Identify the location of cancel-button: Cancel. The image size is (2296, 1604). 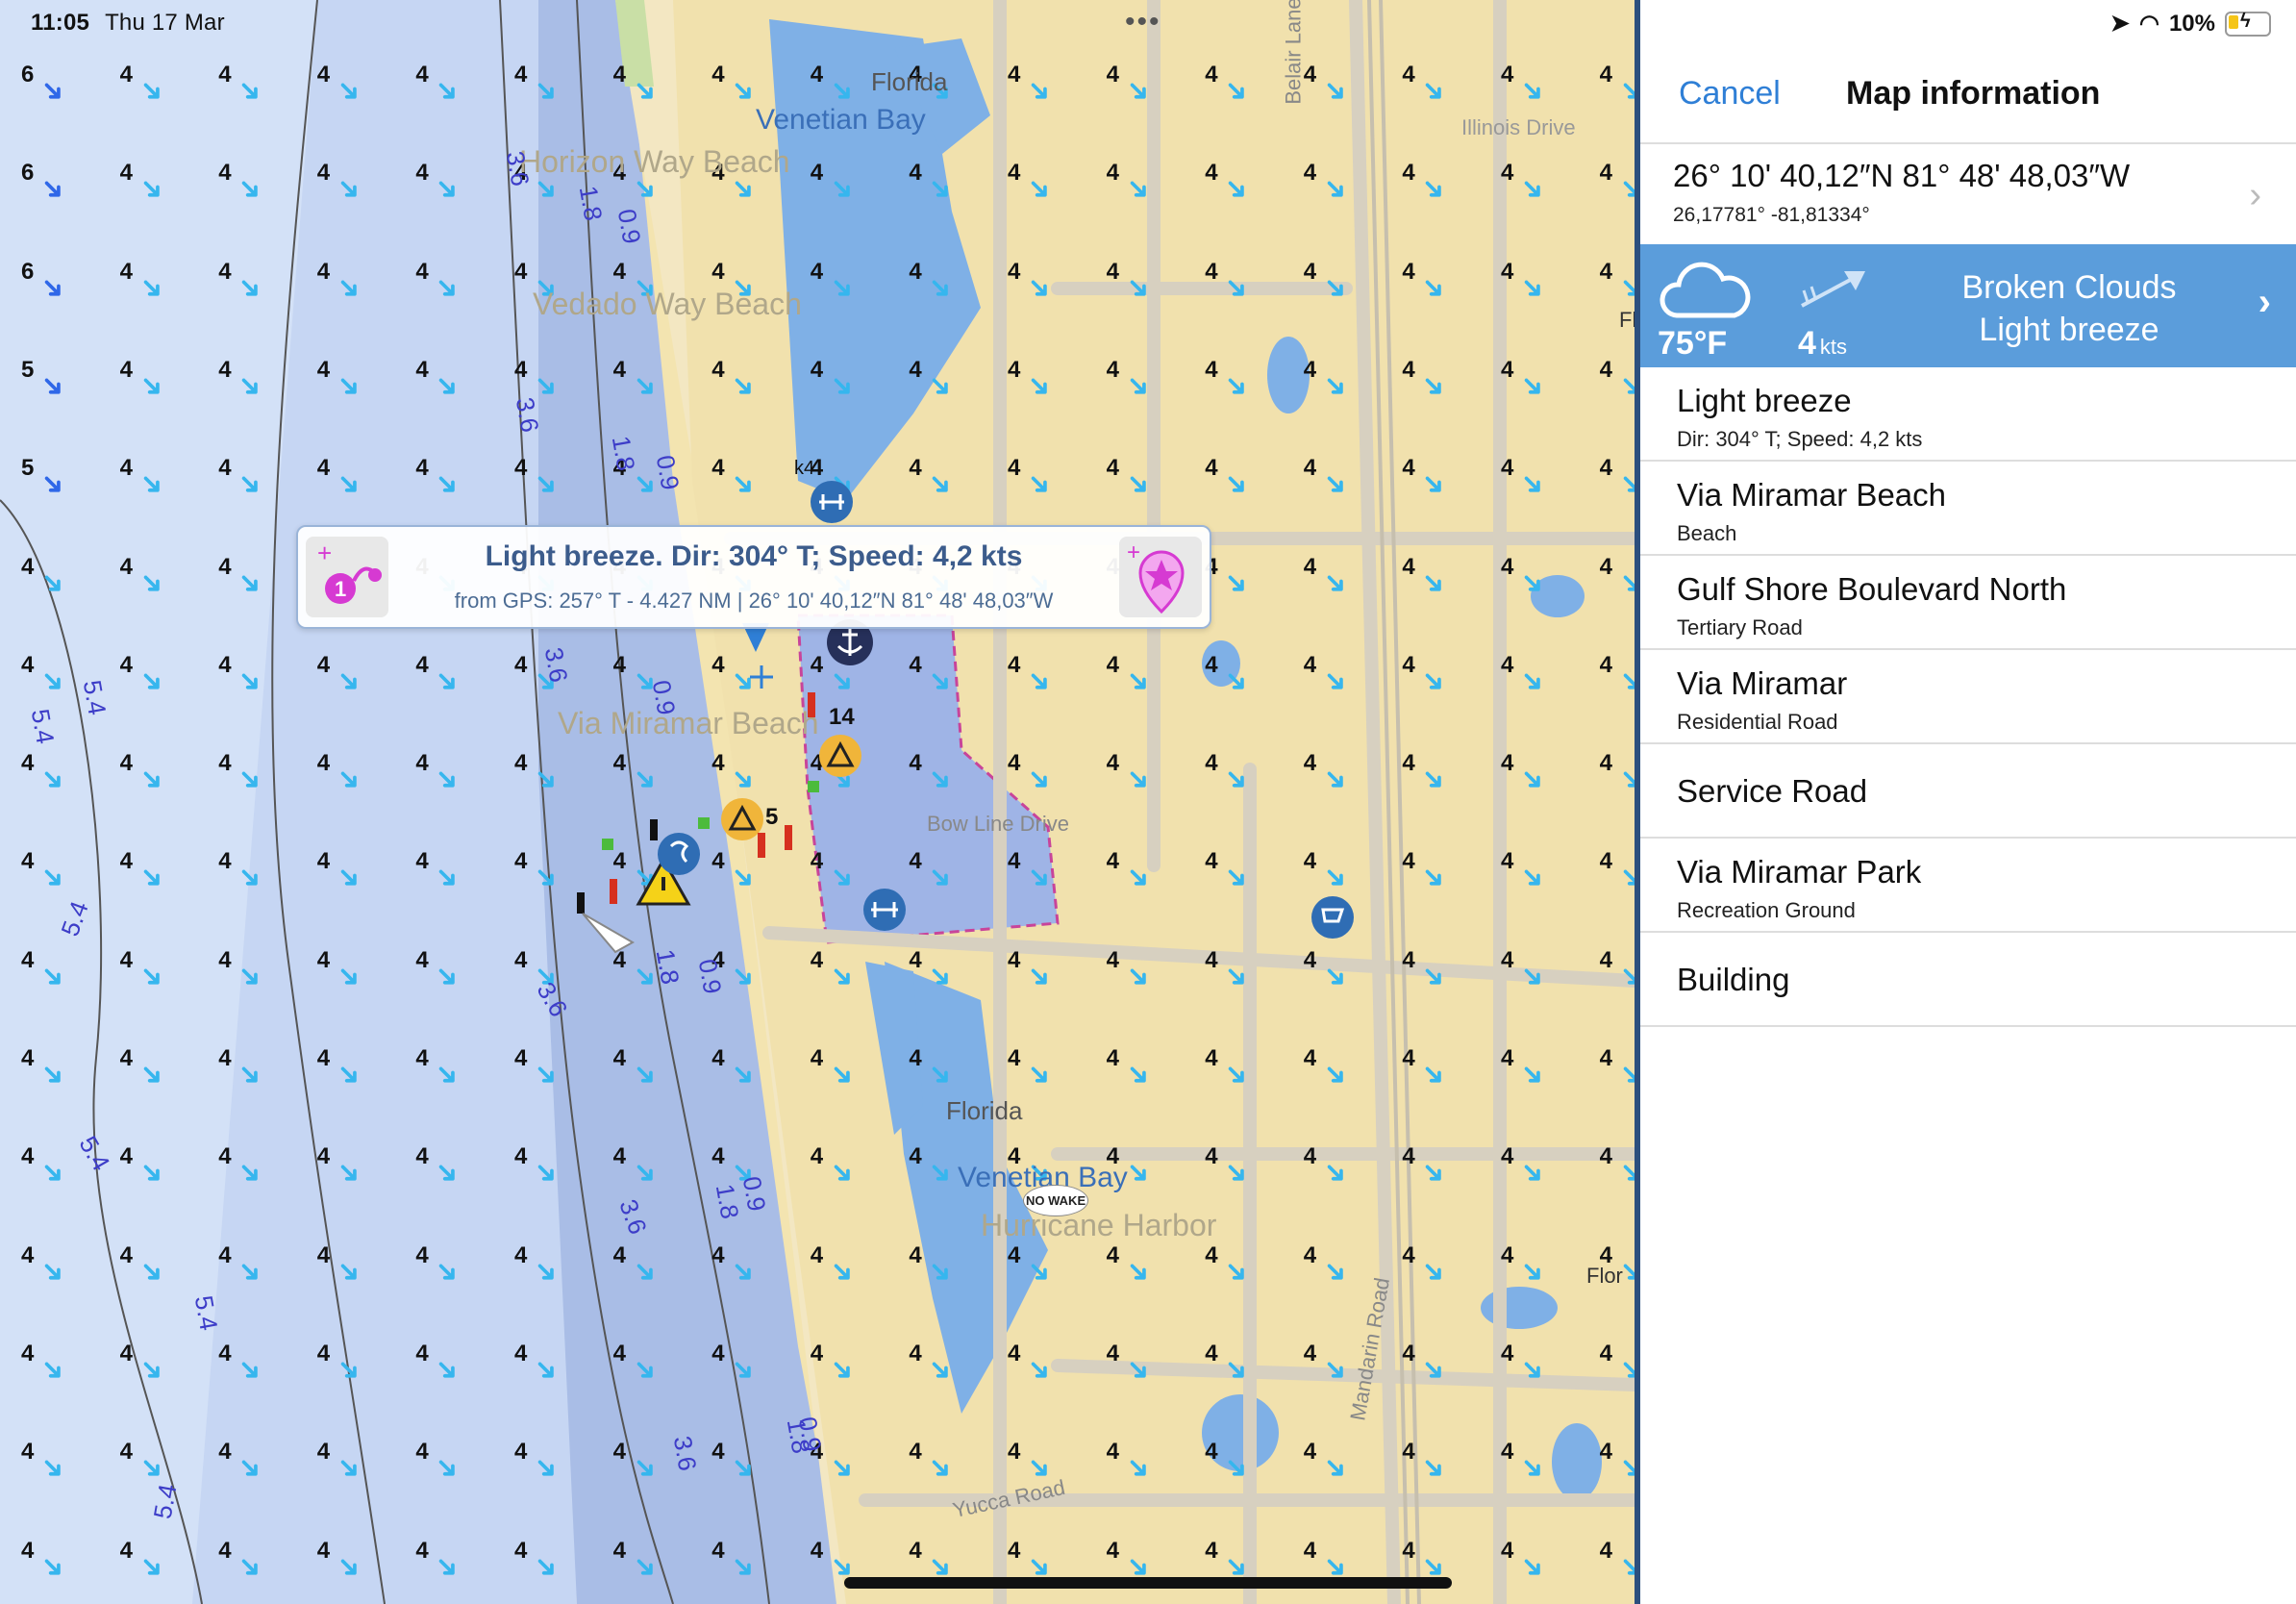
(1730, 94).